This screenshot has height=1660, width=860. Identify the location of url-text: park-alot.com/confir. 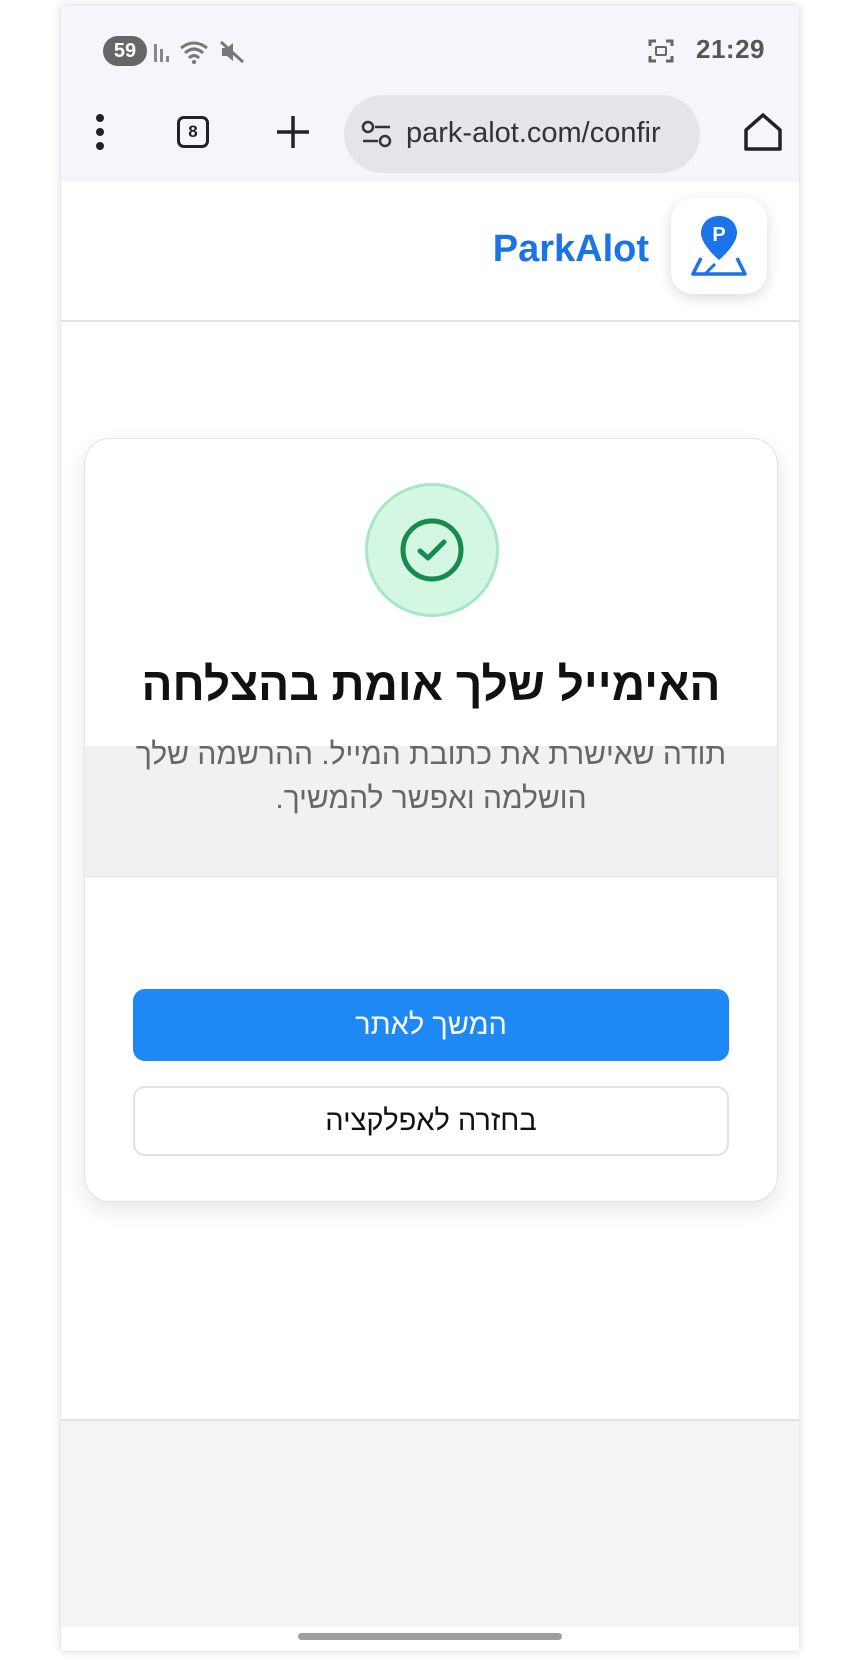
(546, 133).